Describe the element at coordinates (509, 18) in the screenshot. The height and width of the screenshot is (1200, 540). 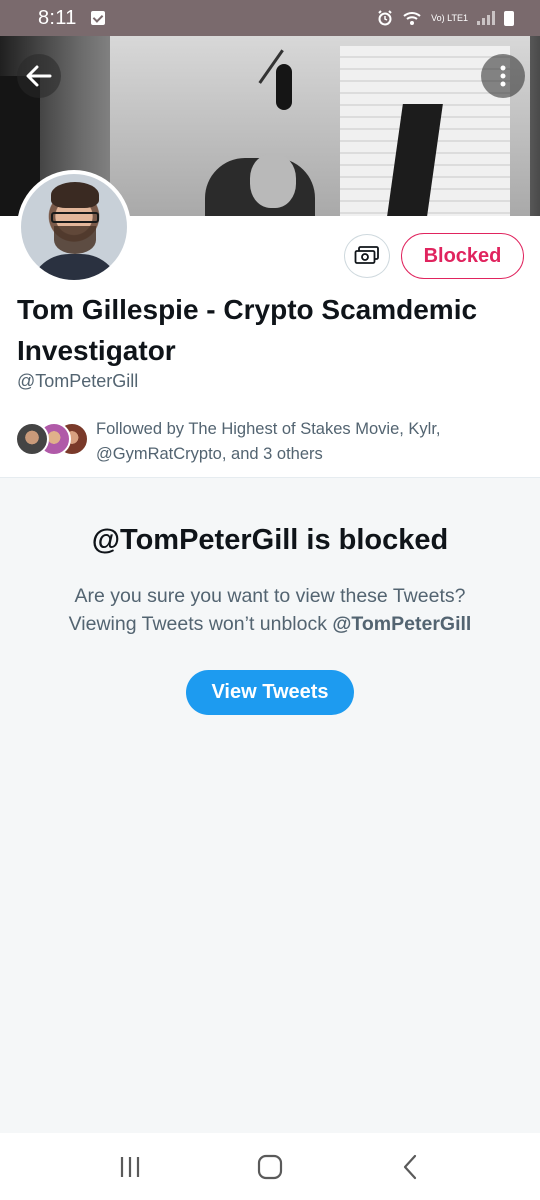
I see `battery-icon` at that location.